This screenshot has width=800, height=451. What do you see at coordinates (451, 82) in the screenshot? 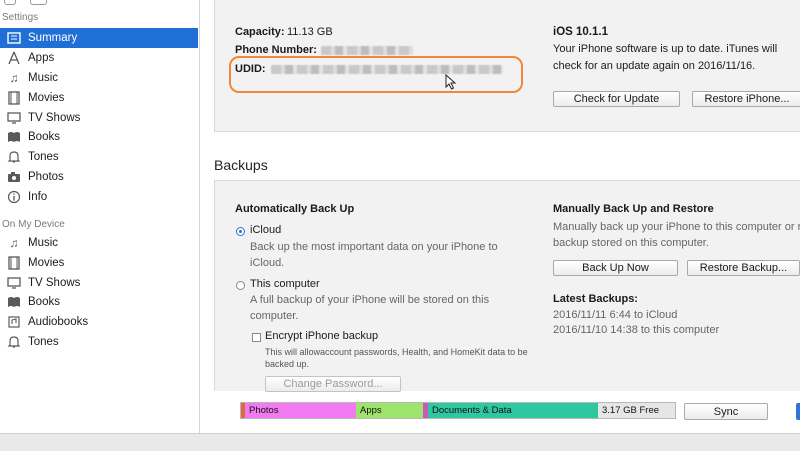
I see `mouse-cursor-icon` at bounding box center [451, 82].